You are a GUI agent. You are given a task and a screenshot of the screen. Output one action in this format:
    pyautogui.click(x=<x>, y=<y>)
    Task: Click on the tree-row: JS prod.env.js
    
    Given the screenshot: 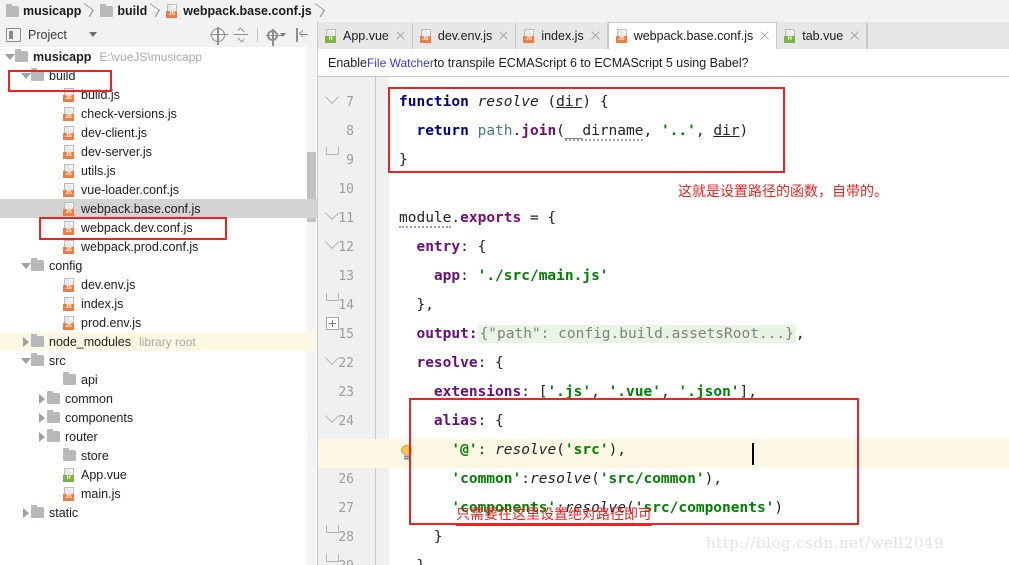 What is the action you would take?
    pyautogui.click(x=158, y=322)
    